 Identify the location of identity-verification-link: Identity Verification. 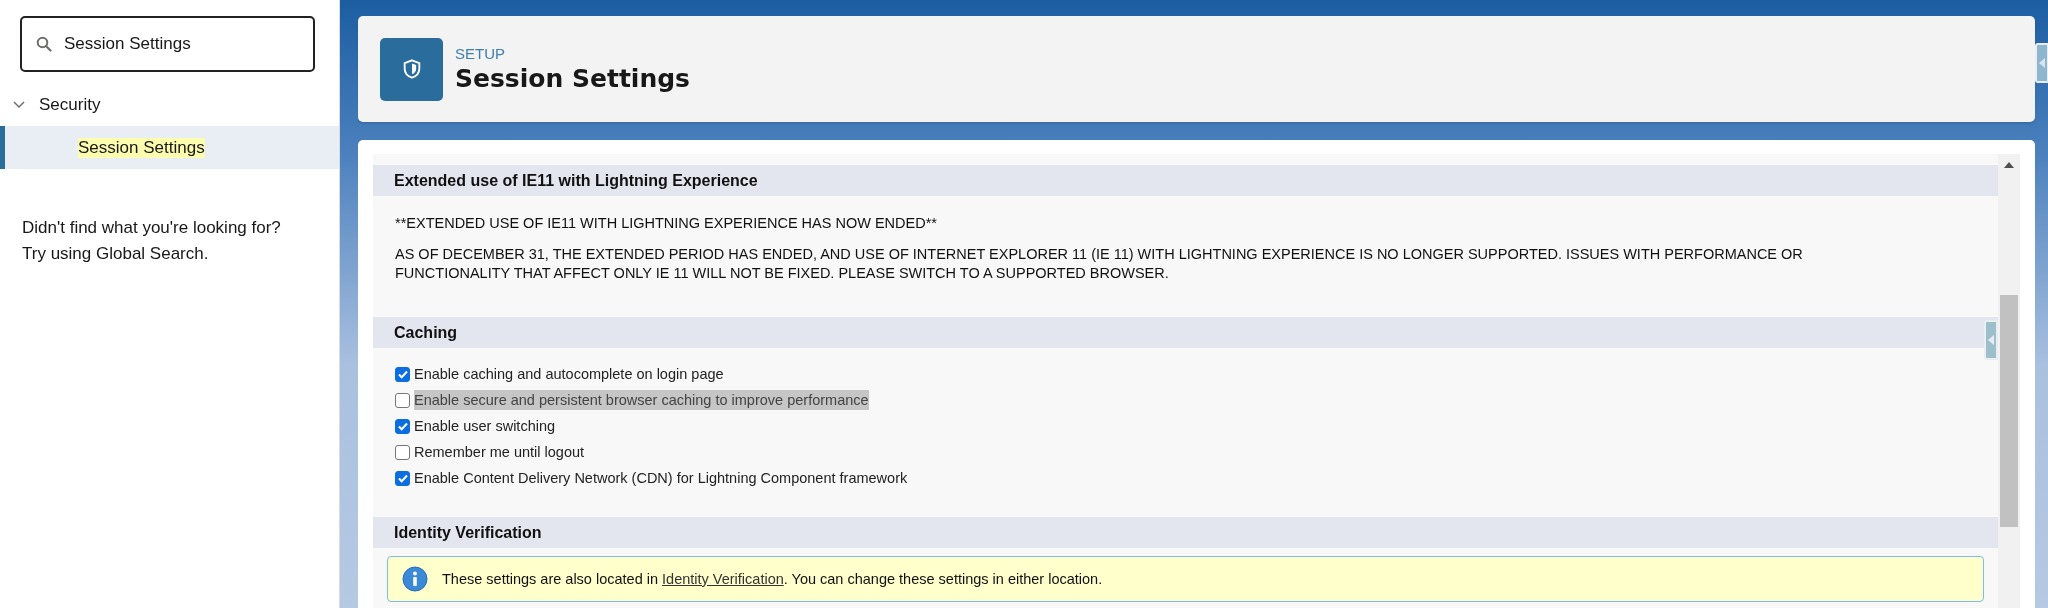
(723, 579).